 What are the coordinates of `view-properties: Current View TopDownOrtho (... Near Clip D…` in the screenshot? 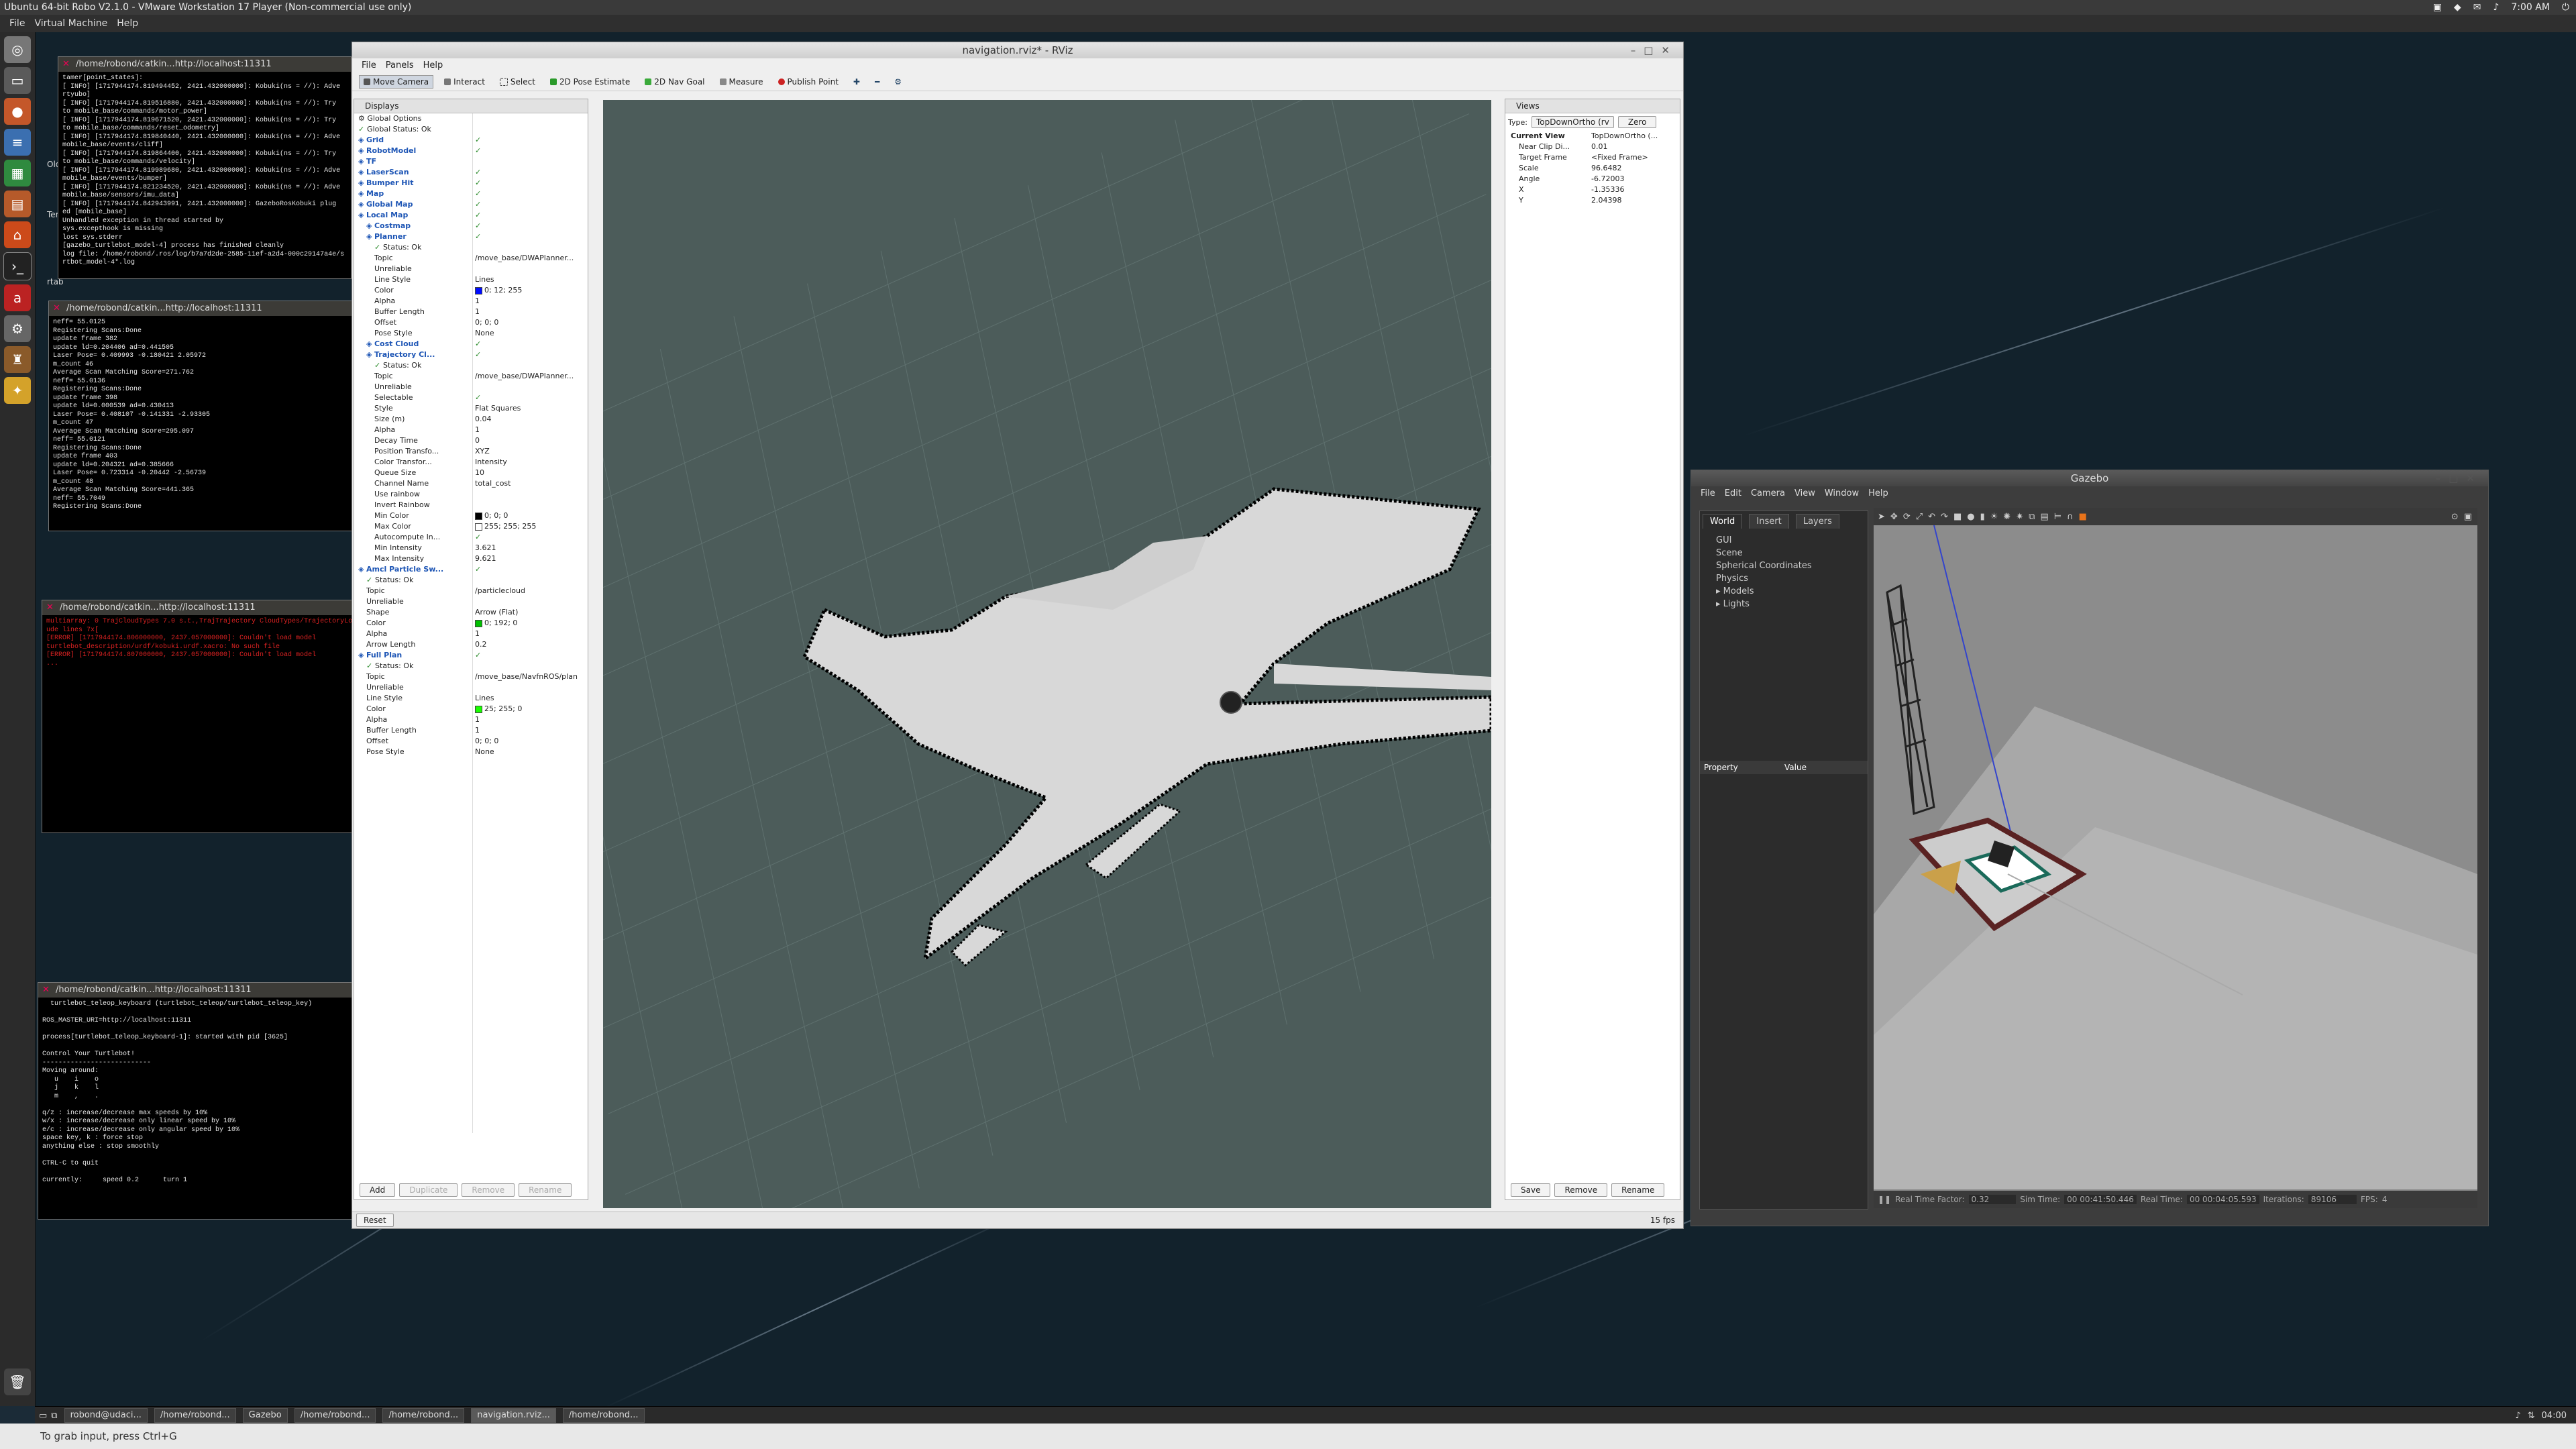 It's located at (1592, 168).